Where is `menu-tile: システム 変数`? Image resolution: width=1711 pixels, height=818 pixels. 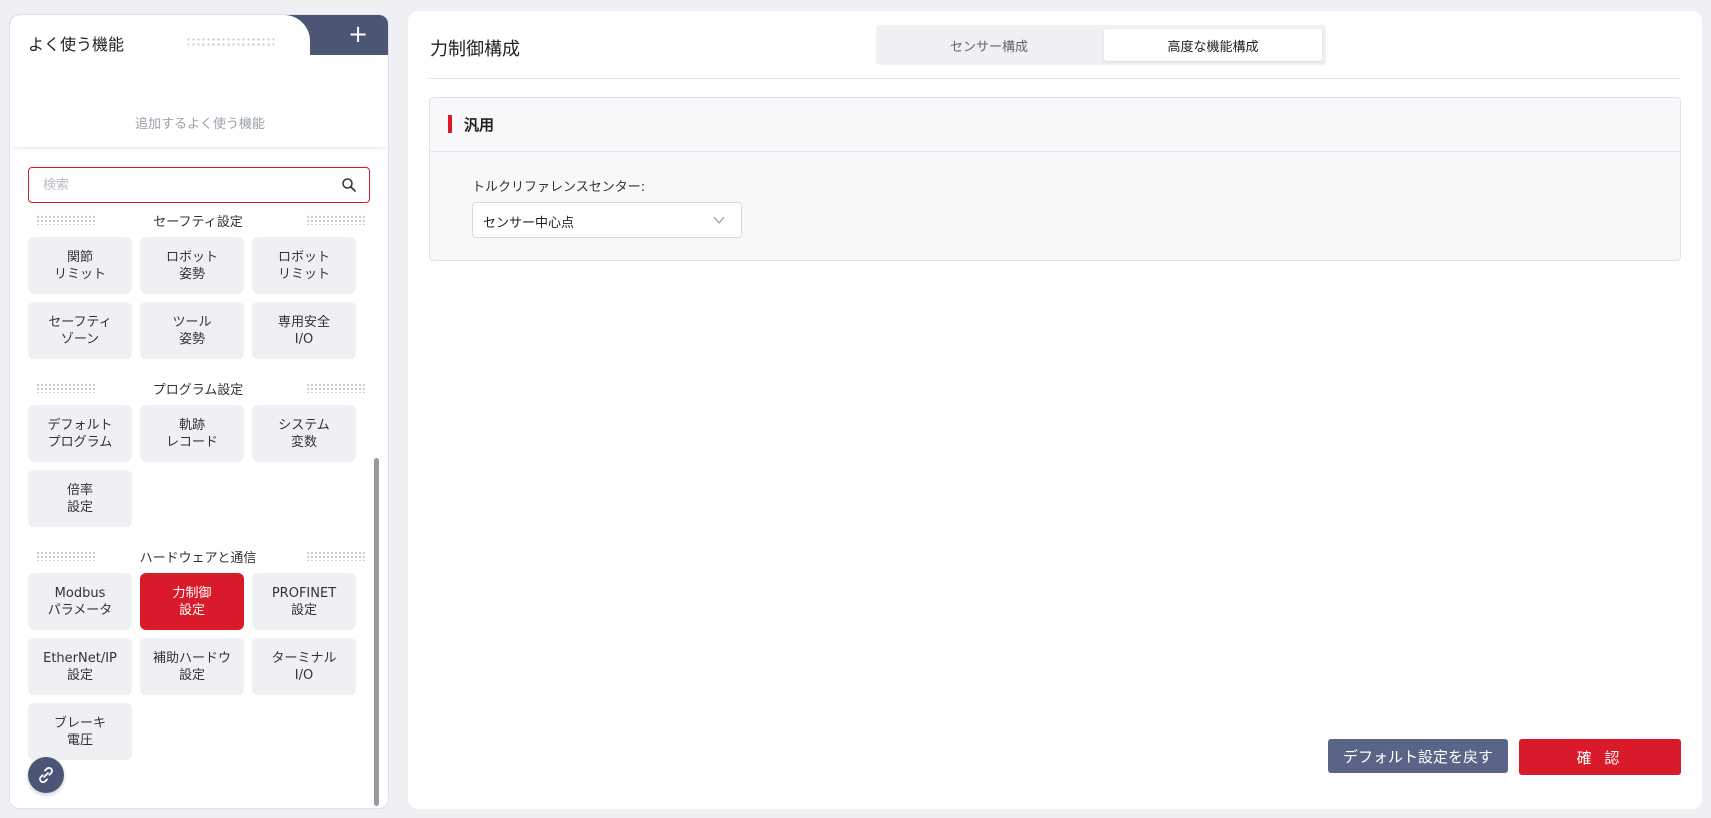
menu-tile: システム 変数 is located at coordinates (304, 433).